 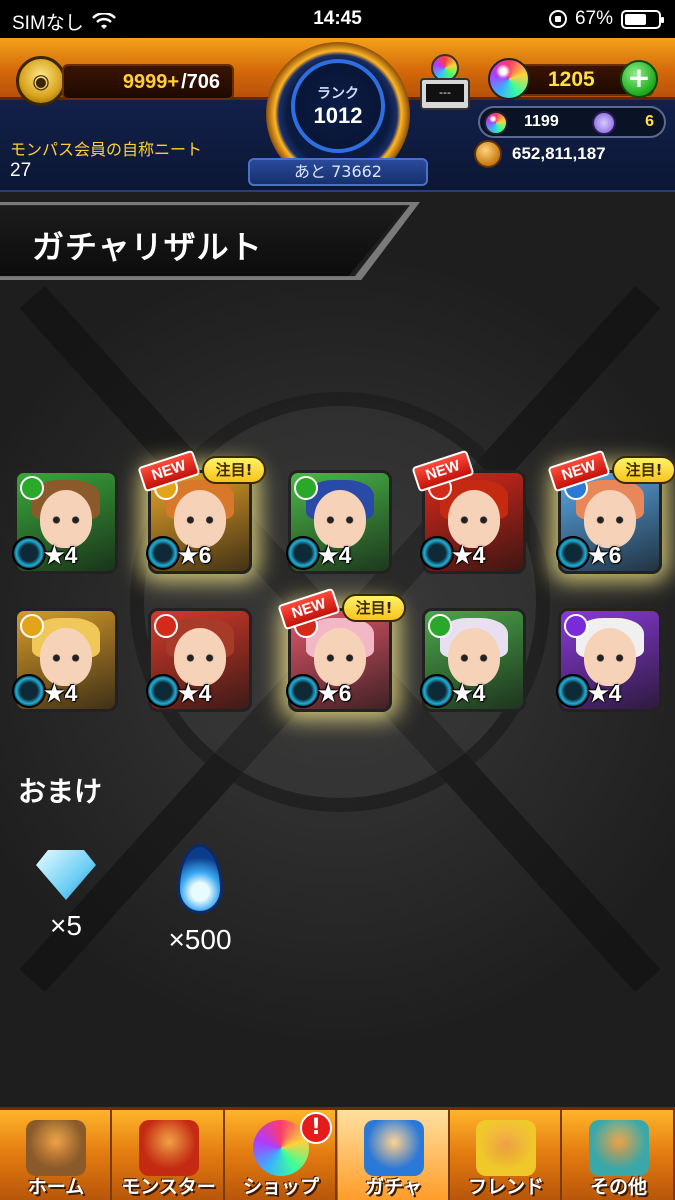 What do you see at coordinates (168, 1187) in the screenshot?
I see `nav-label: モンスター` at bounding box center [168, 1187].